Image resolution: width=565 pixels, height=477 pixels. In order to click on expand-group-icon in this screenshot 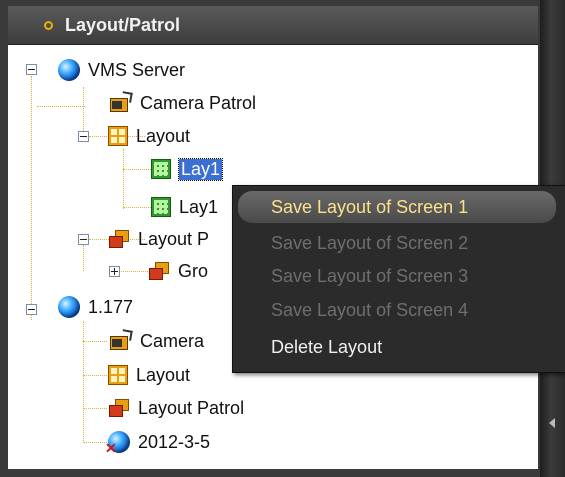, I will do `click(114, 271)`.